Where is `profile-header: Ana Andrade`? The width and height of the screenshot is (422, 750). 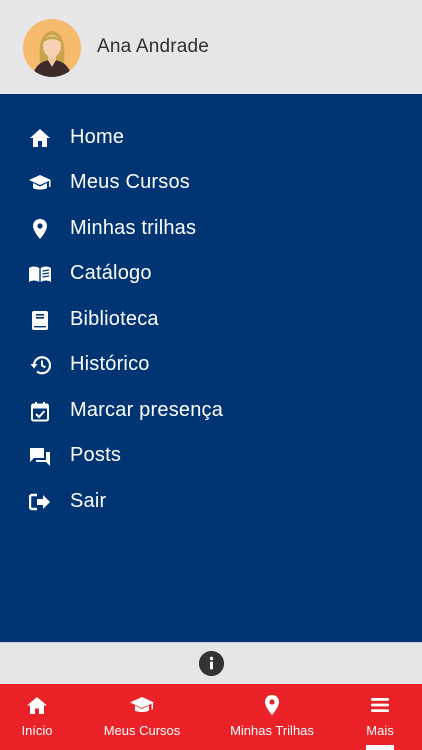 profile-header: Ana Andrade is located at coordinates (211, 47).